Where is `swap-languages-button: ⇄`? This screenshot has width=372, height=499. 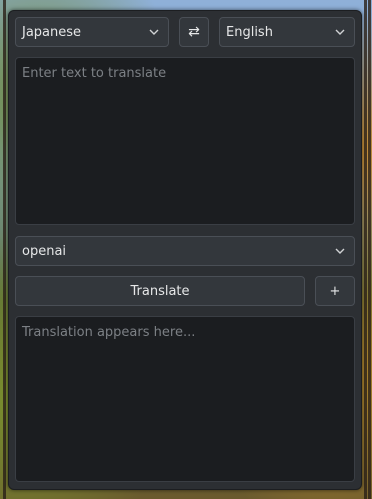 swap-languages-button: ⇄ is located at coordinates (194, 32).